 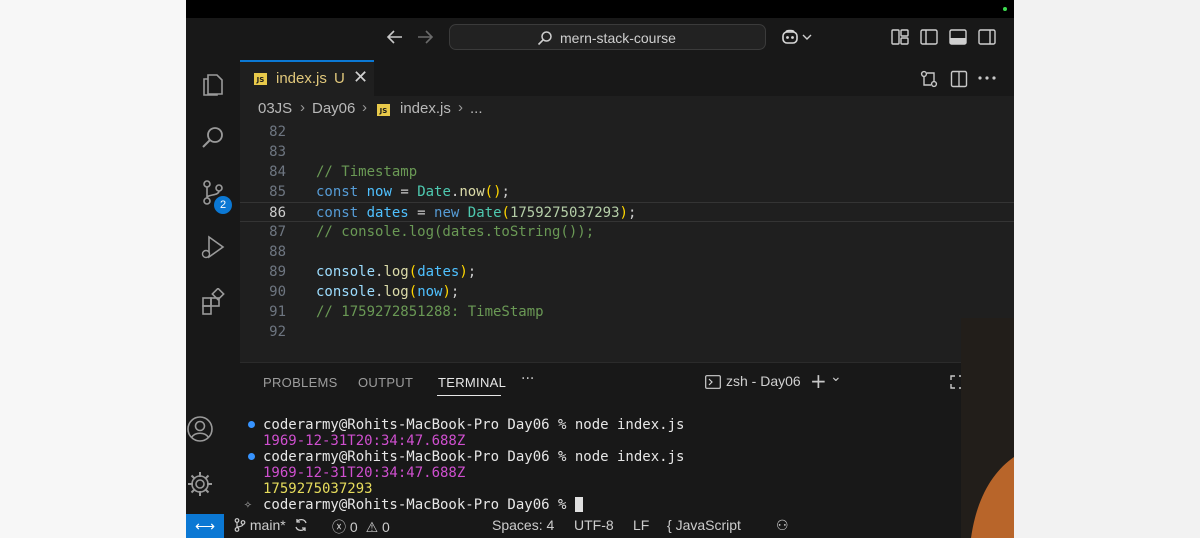 What do you see at coordinates (277, 172) in the screenshot?
I see `line-number: 84` at bounding box center [277, 172].